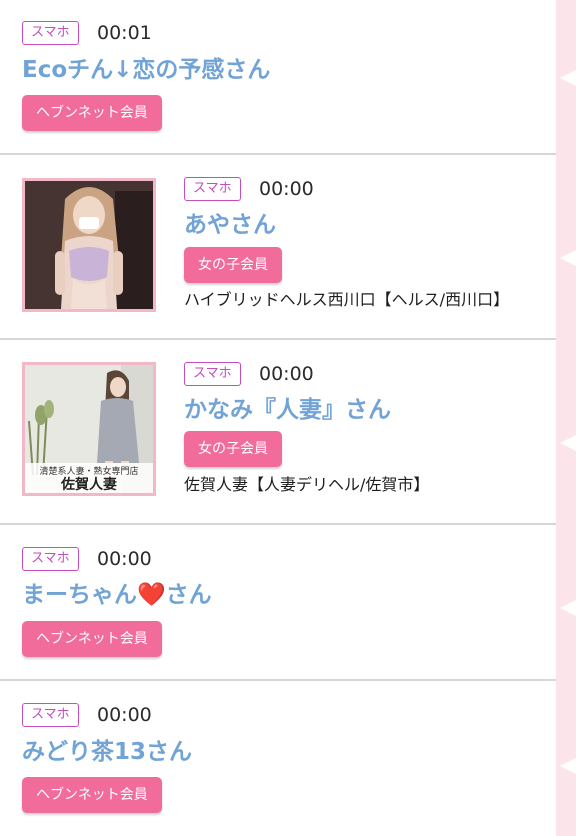 This screenshot has height=836, width=576. What do you see at coordinates (287, 410) in the screenshot?
I see `user-name-link: かなみ『人妻』さん` at bounding box center [287, 410].